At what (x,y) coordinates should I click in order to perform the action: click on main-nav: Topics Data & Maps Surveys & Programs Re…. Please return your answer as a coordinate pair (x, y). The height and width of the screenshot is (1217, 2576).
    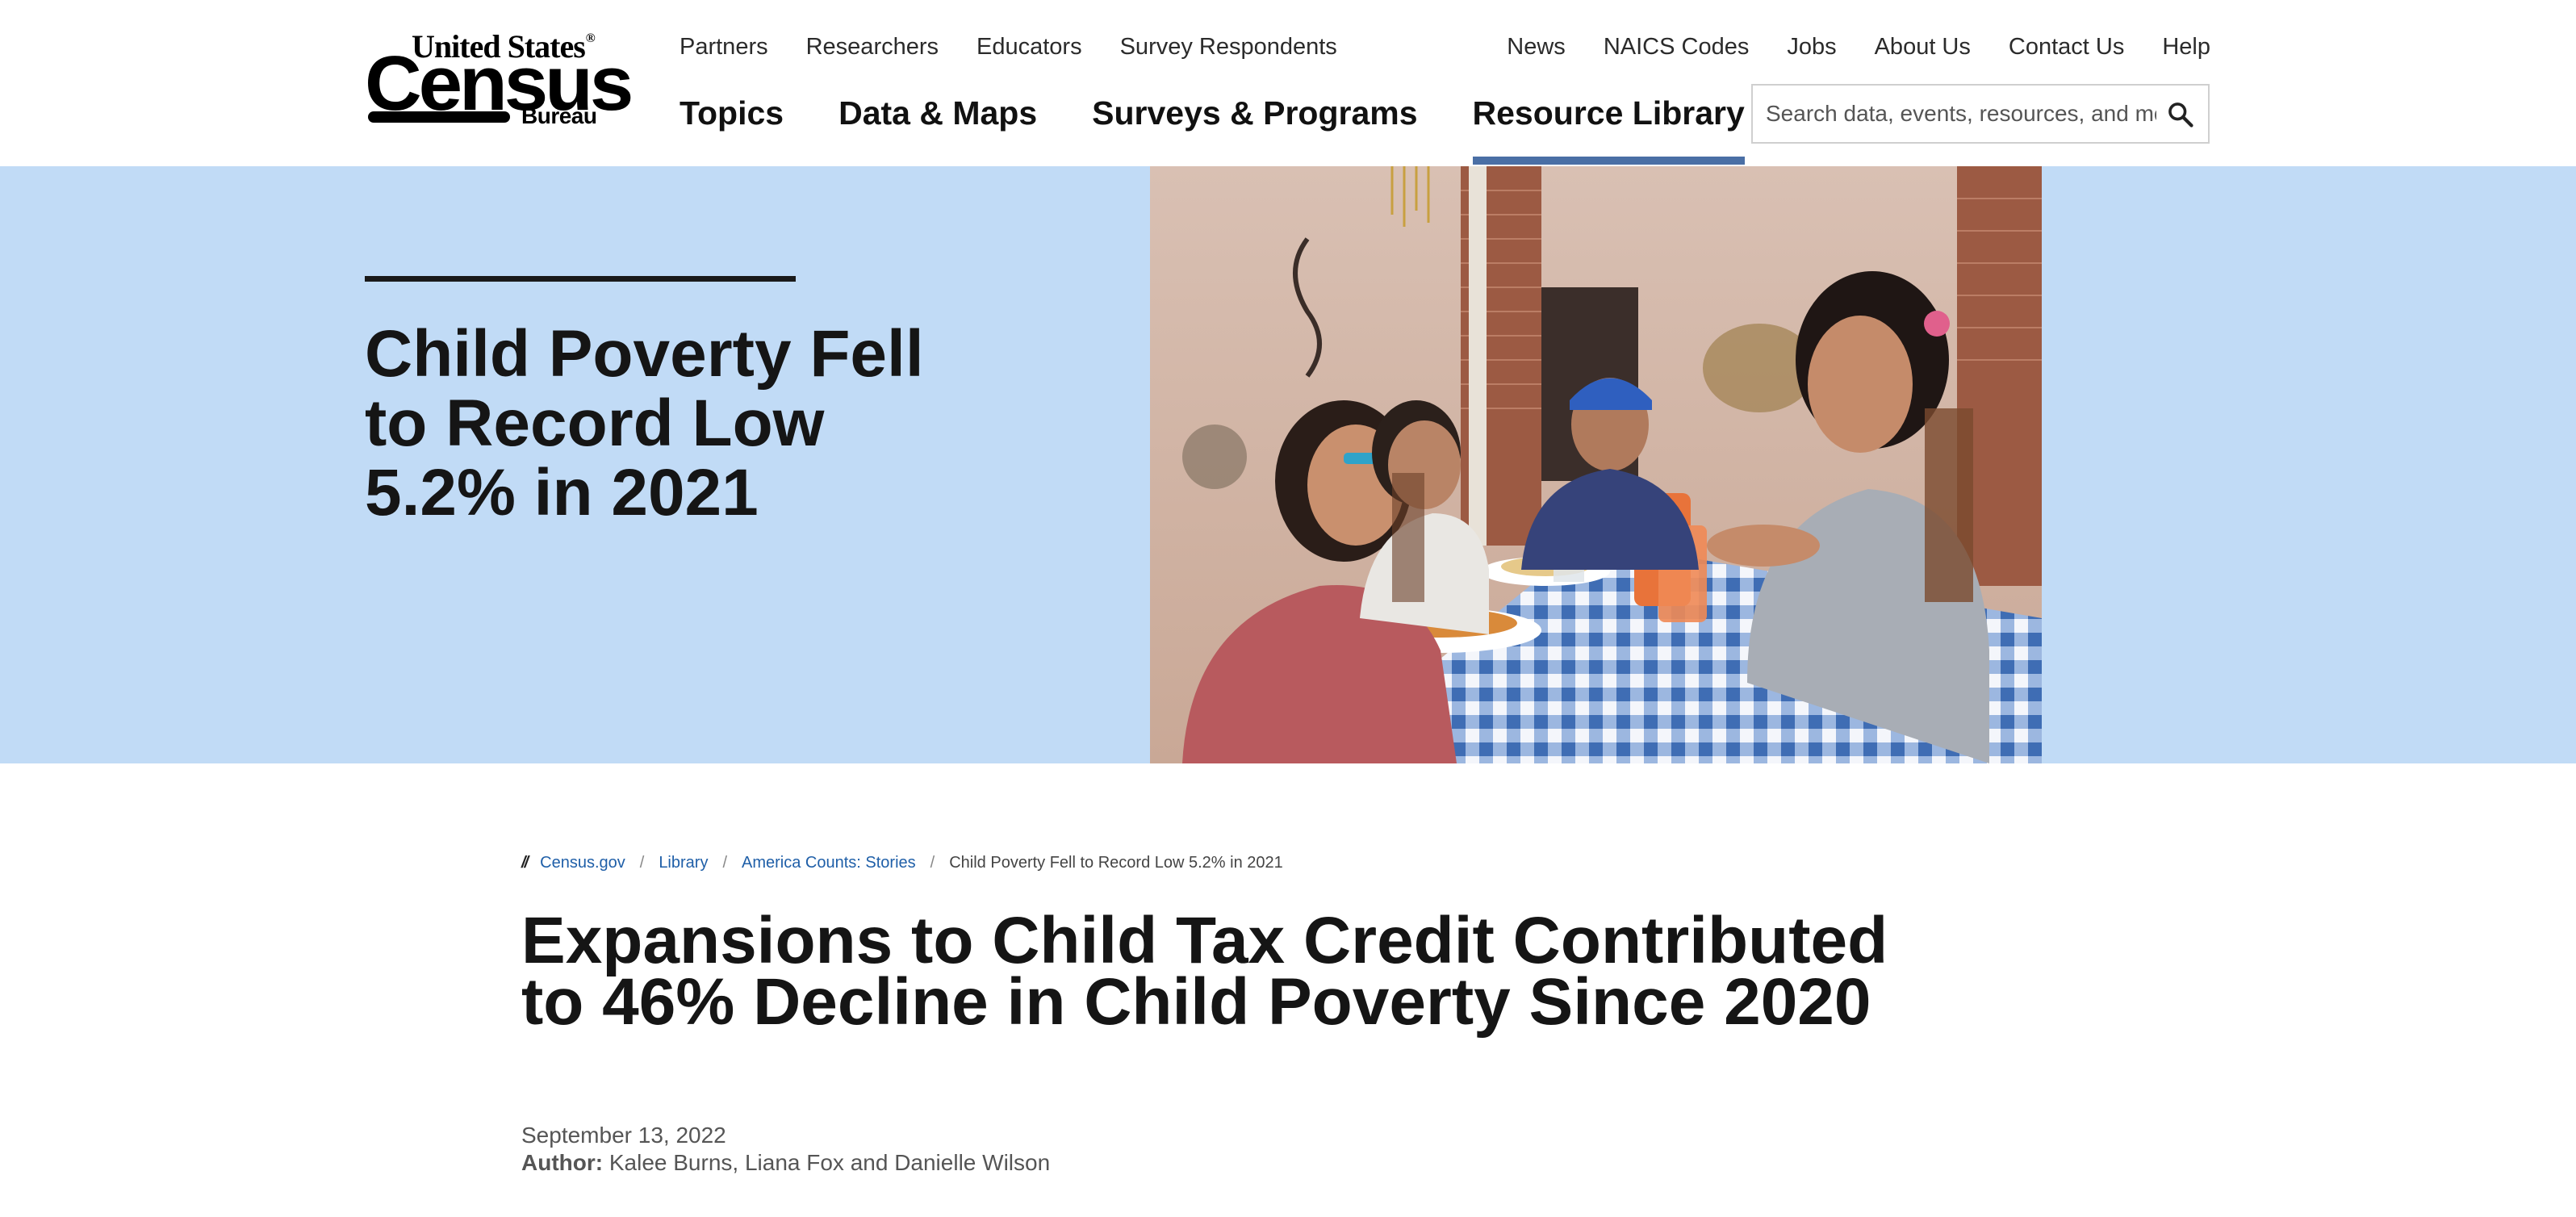
    Looking at the image, I should click on (1213, 127).